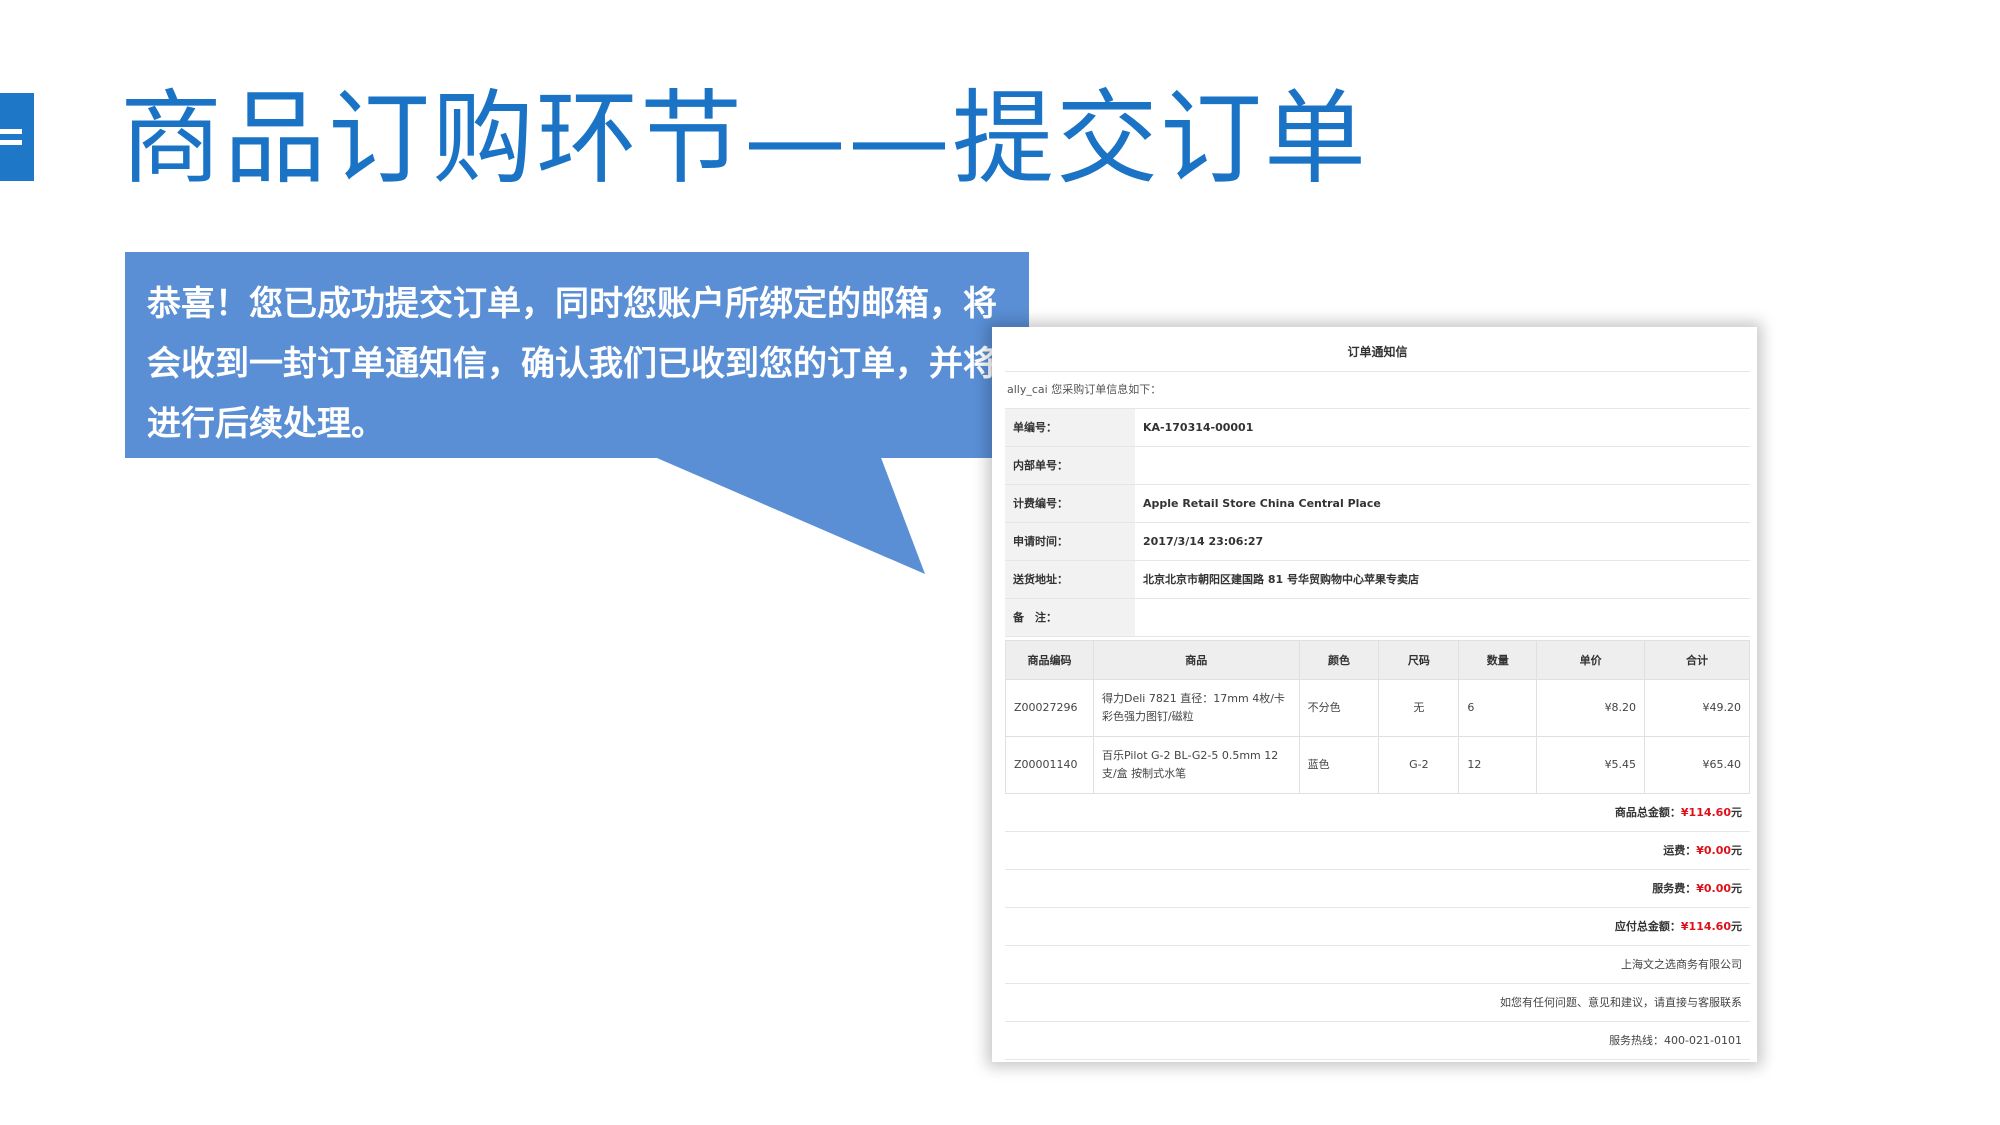  Describe the element at coordinates (1198, 427) in the screenshot. I see `info-value: KA-170314-00001` at that location.